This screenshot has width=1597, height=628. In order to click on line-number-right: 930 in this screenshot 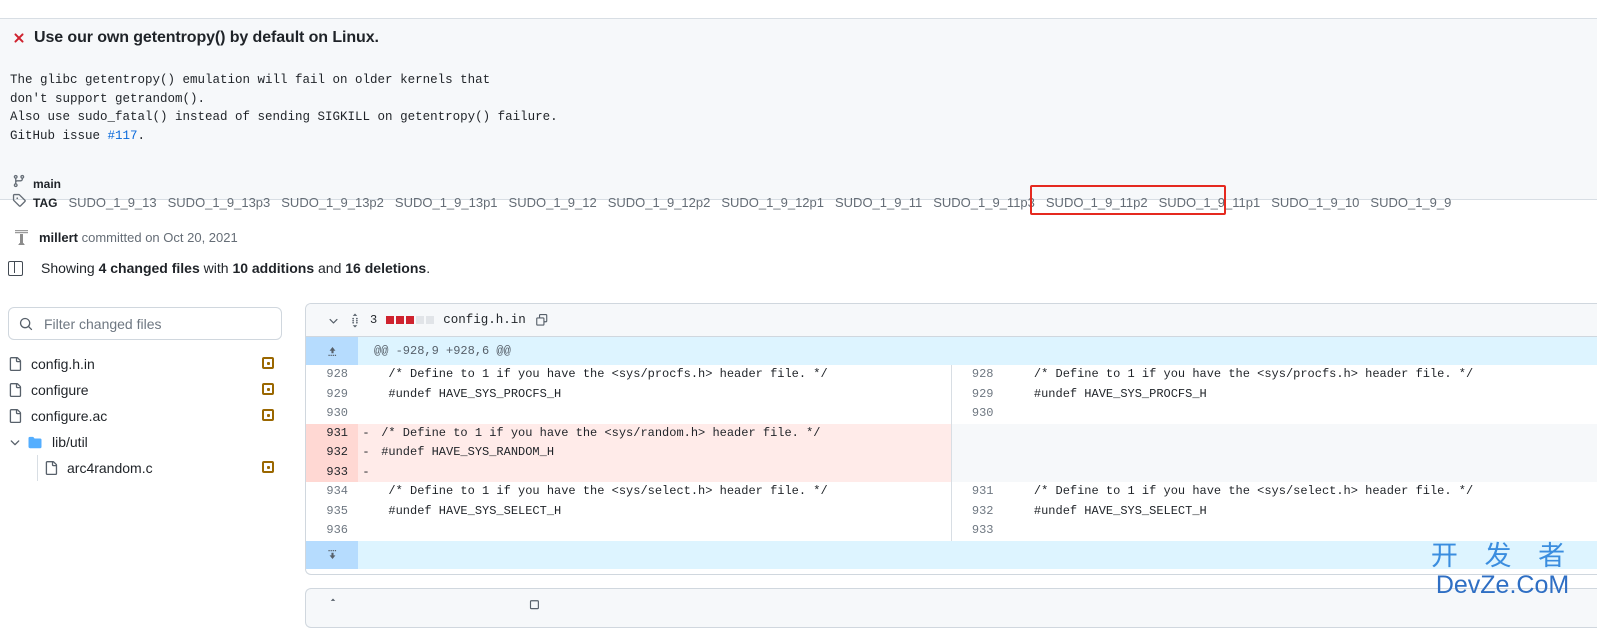, I will do `click(978, 414)`.